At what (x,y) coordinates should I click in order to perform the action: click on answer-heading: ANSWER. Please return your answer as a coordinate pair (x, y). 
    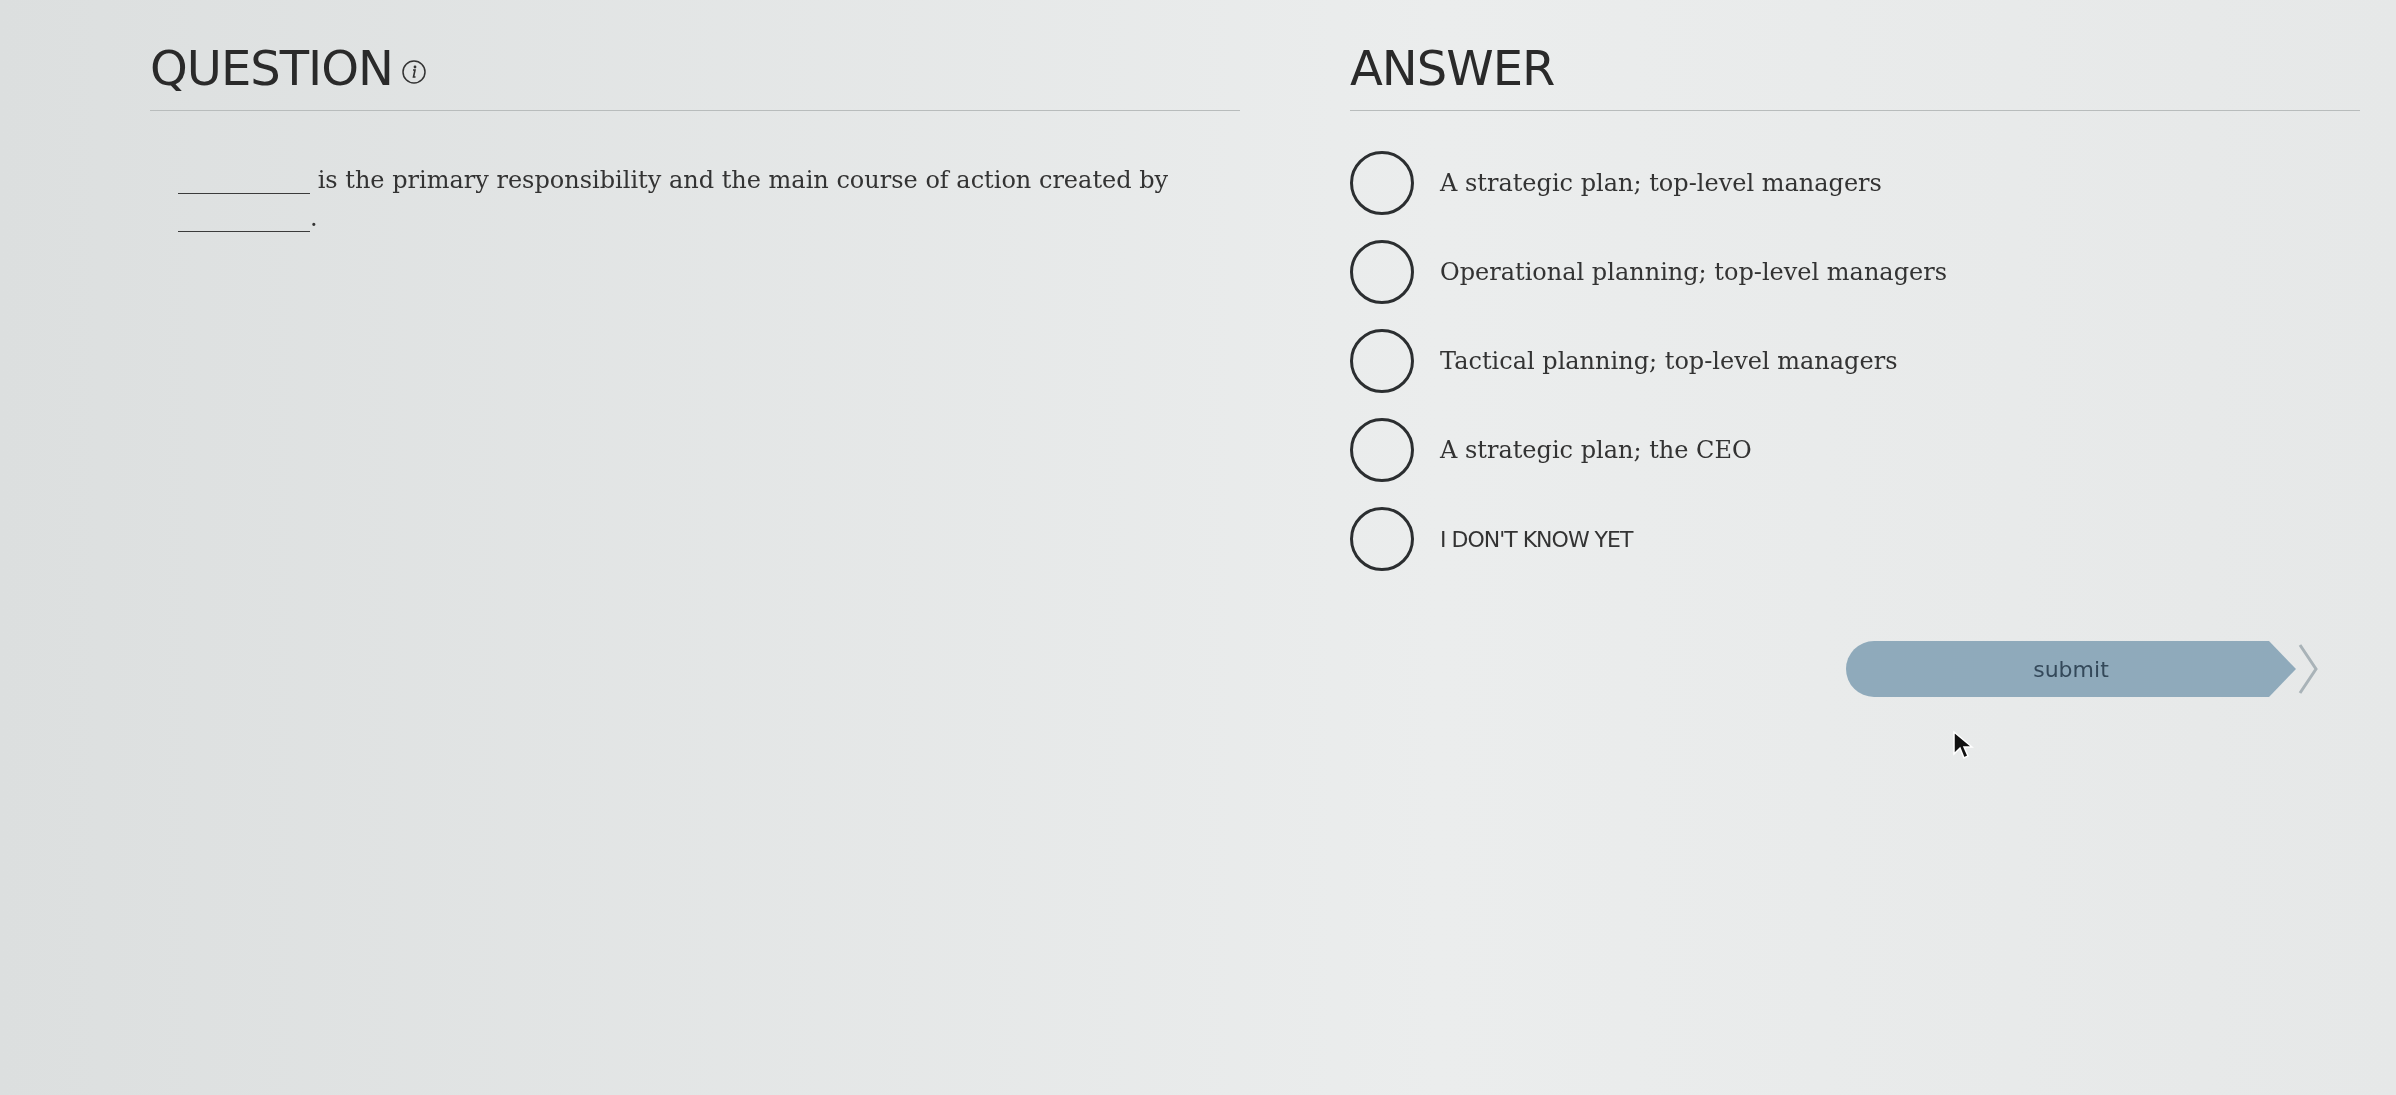
    Looking at the image, I should click on (1452, 68).